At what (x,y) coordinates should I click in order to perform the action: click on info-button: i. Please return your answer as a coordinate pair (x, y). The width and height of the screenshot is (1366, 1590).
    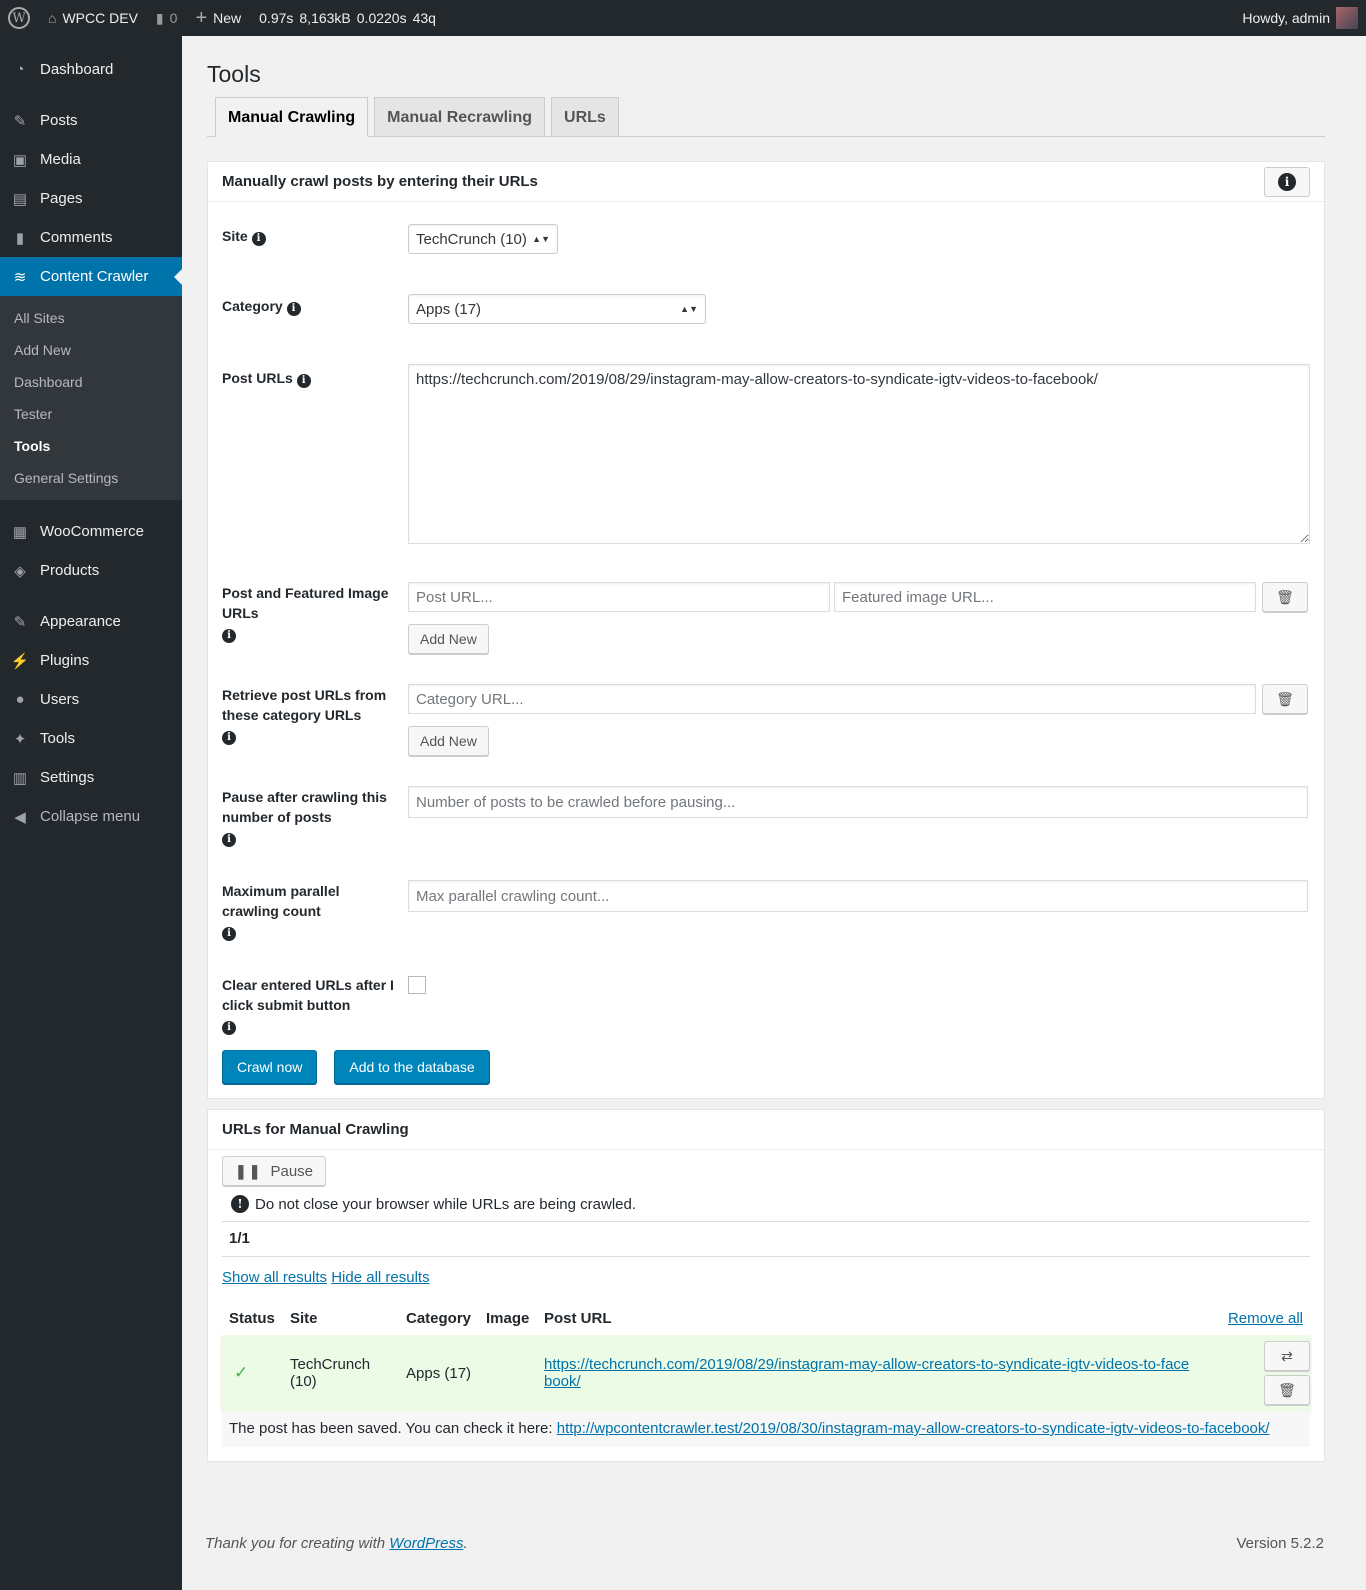
    Looking at the image, I should click on (1287, 181).